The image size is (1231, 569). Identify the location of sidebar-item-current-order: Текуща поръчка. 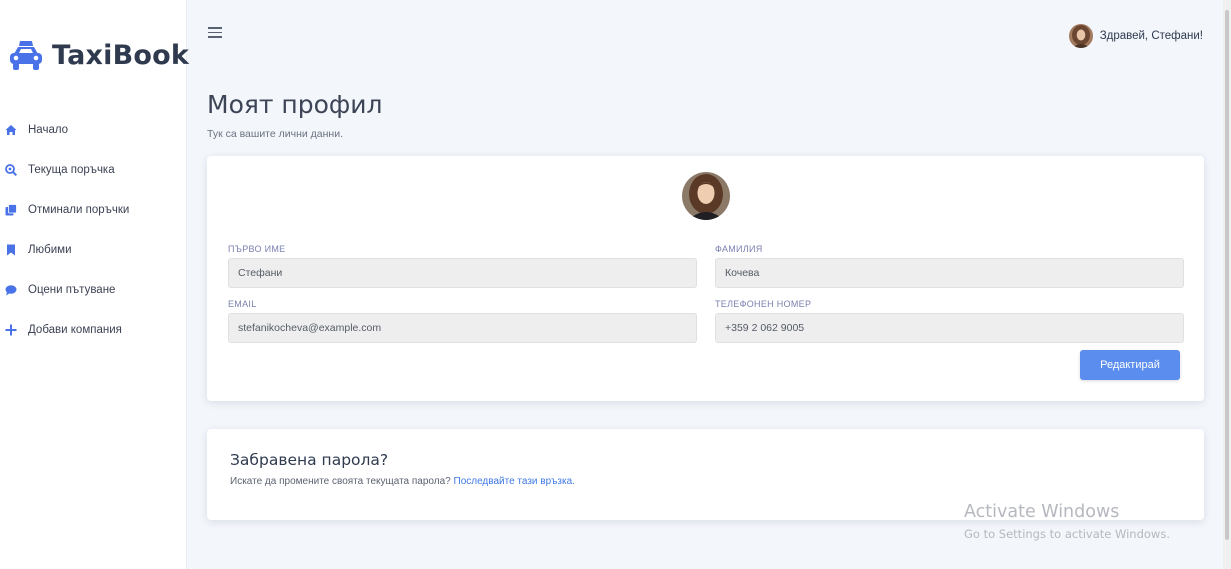
(93, 170).